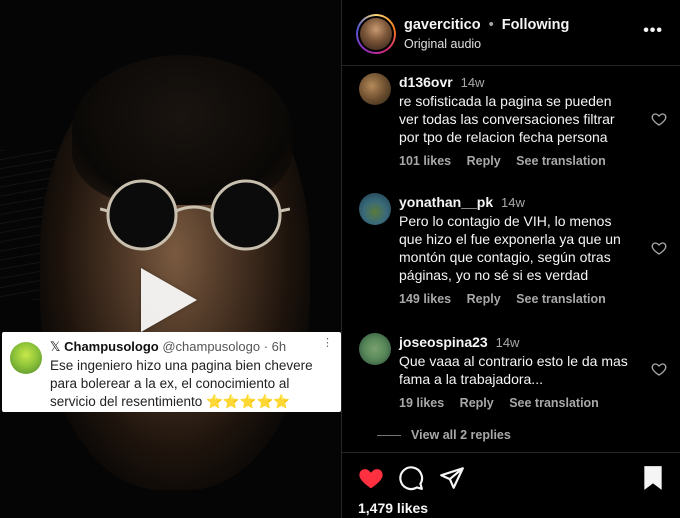 The image size is (680, 518). Describe the element at coordinates (327, 343) in the screenshot. I see `tweet-more-icon: ⋮` at that location.